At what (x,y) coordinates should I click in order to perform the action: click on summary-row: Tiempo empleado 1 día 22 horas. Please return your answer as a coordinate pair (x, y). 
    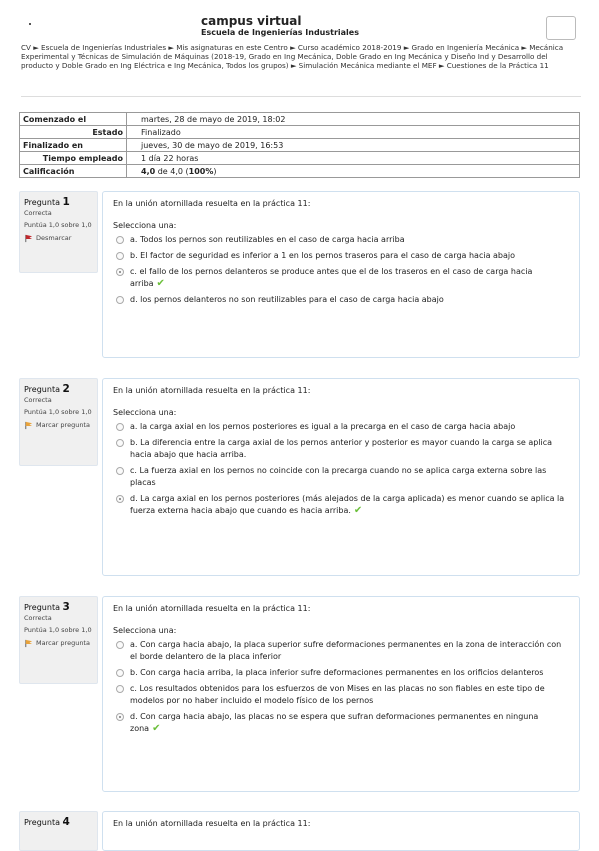
    Looking at the image, I should click on (299, 158).